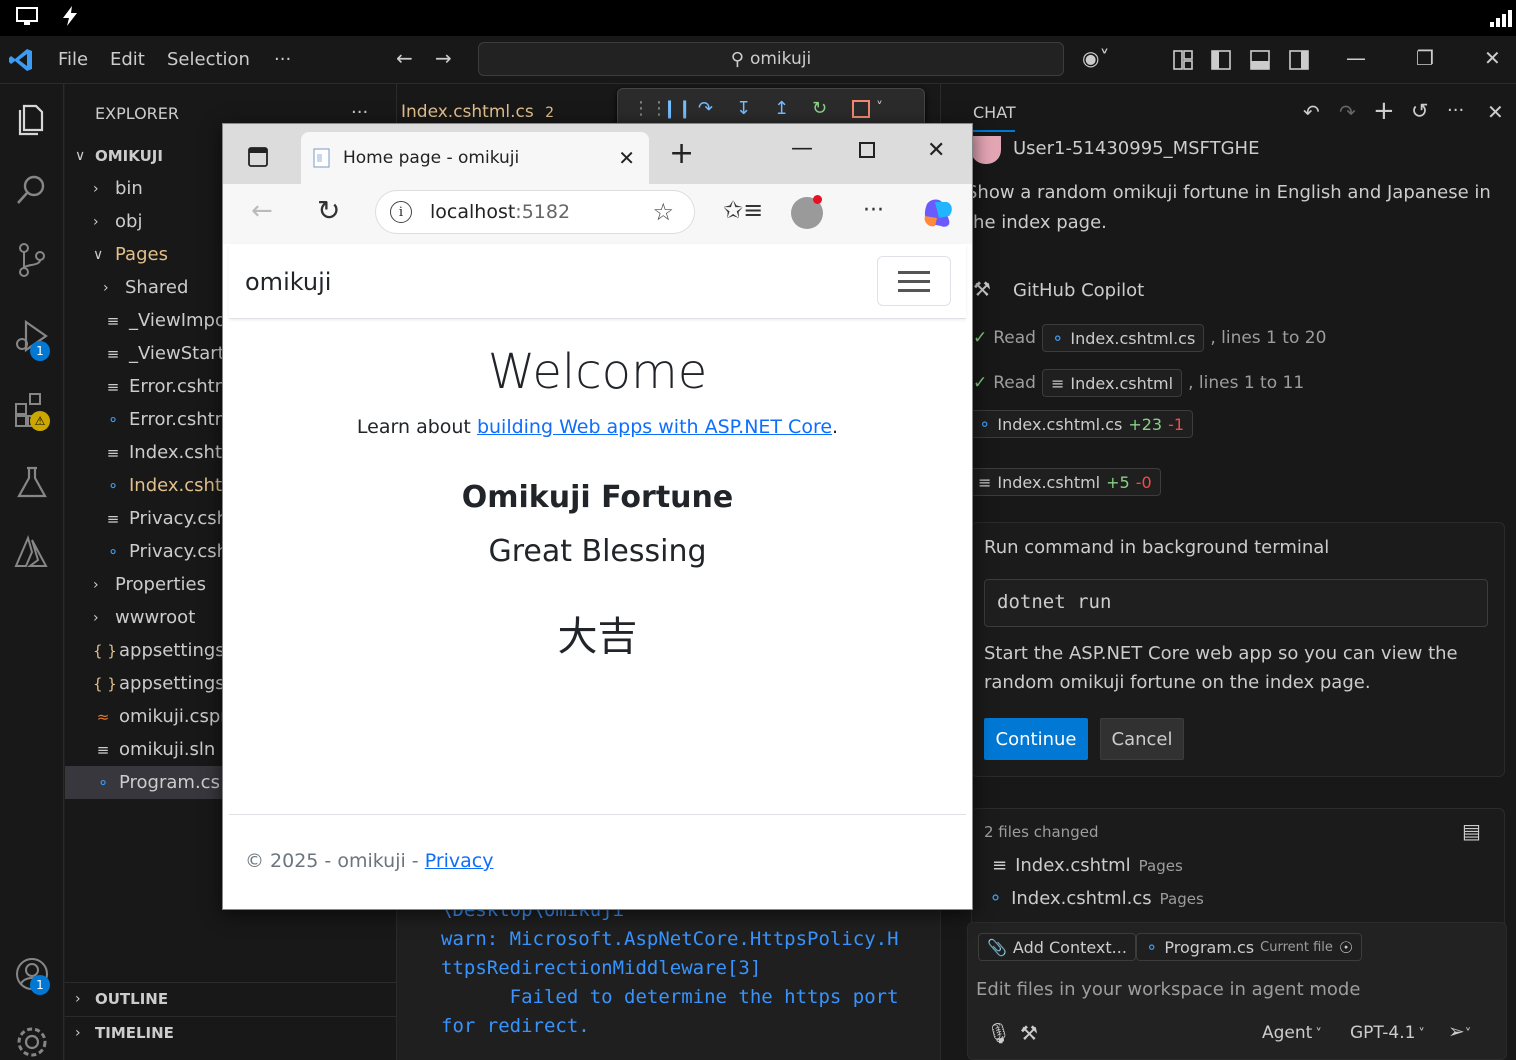 Image resolution: width=1516 pixels, height=1060 pixels. What do you see at coordinates (1471, 831) in the screenshot?
I see `review-changes-icon: ▤` at bounding box center [1471, 831].